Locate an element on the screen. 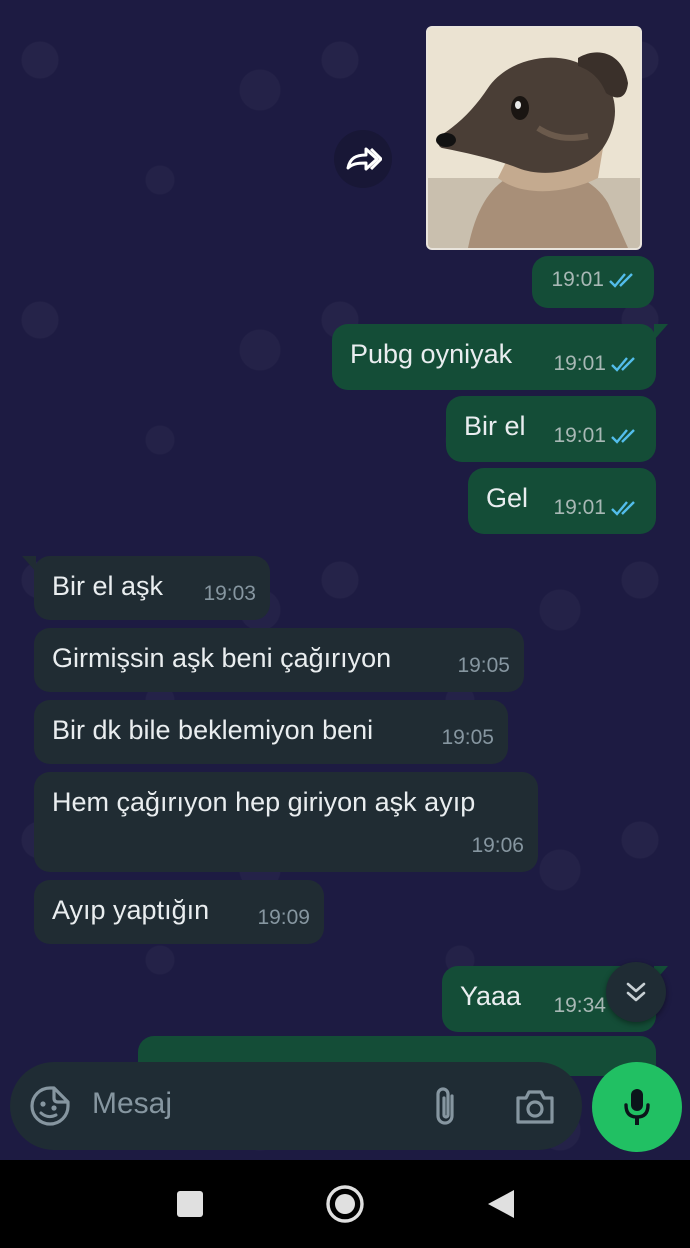 The image size is (690, 1248). paperclip-icon is located at coordinates (445, 1106).